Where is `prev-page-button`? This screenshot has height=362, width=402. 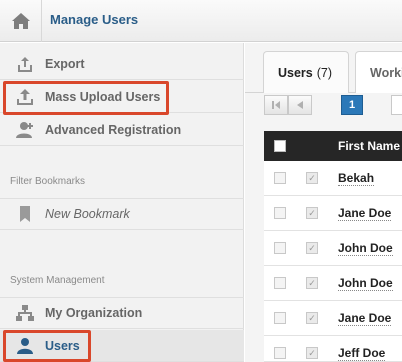
prev-page-button is located at coordinates (300, 105).